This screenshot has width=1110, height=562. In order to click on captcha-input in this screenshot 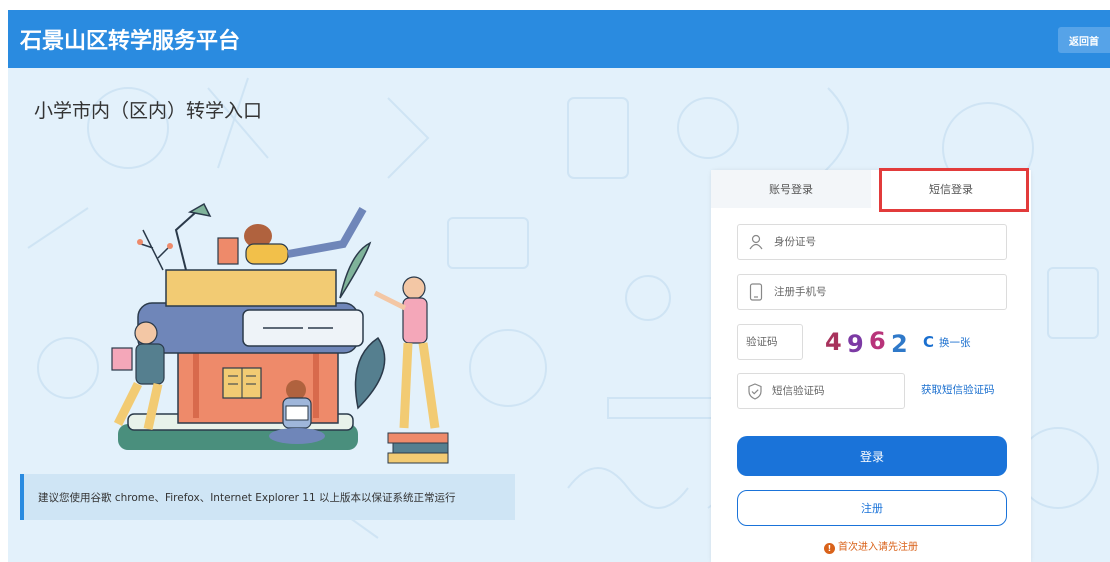, I will do `click(770, 342)`.